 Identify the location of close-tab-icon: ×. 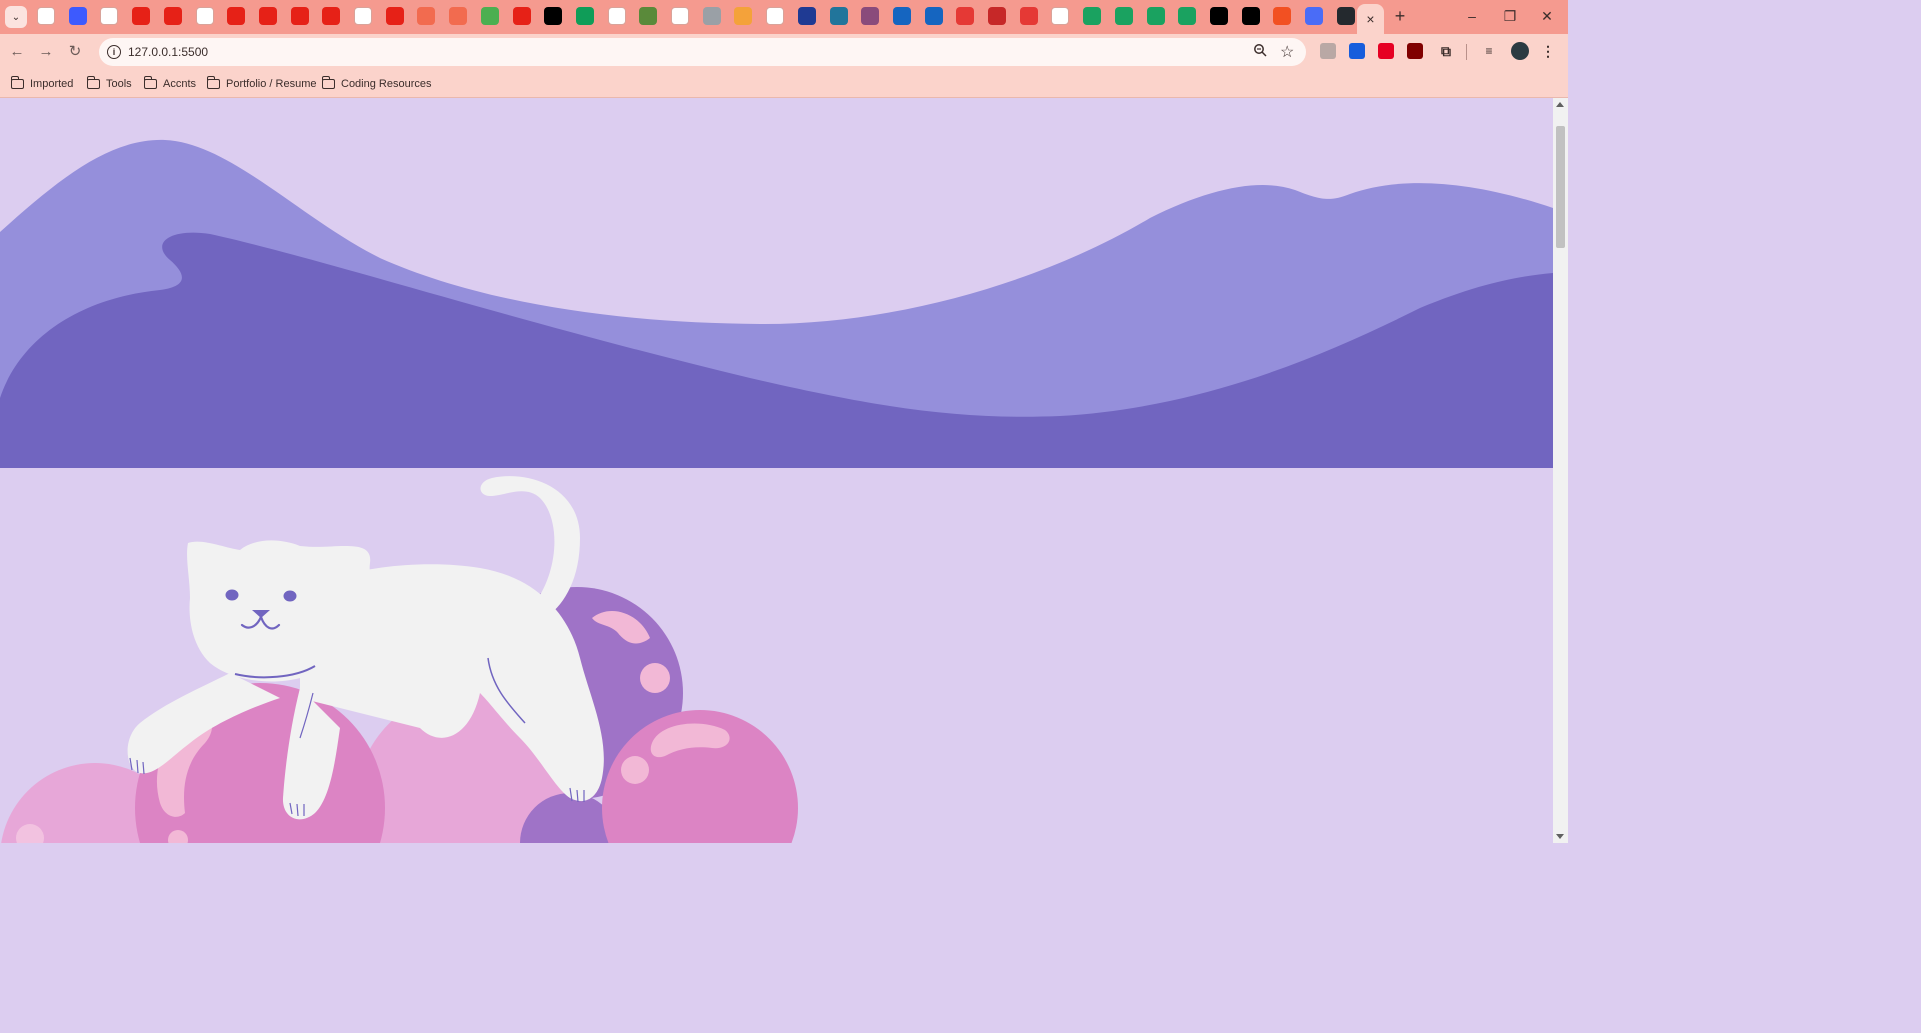
(1370, 19).